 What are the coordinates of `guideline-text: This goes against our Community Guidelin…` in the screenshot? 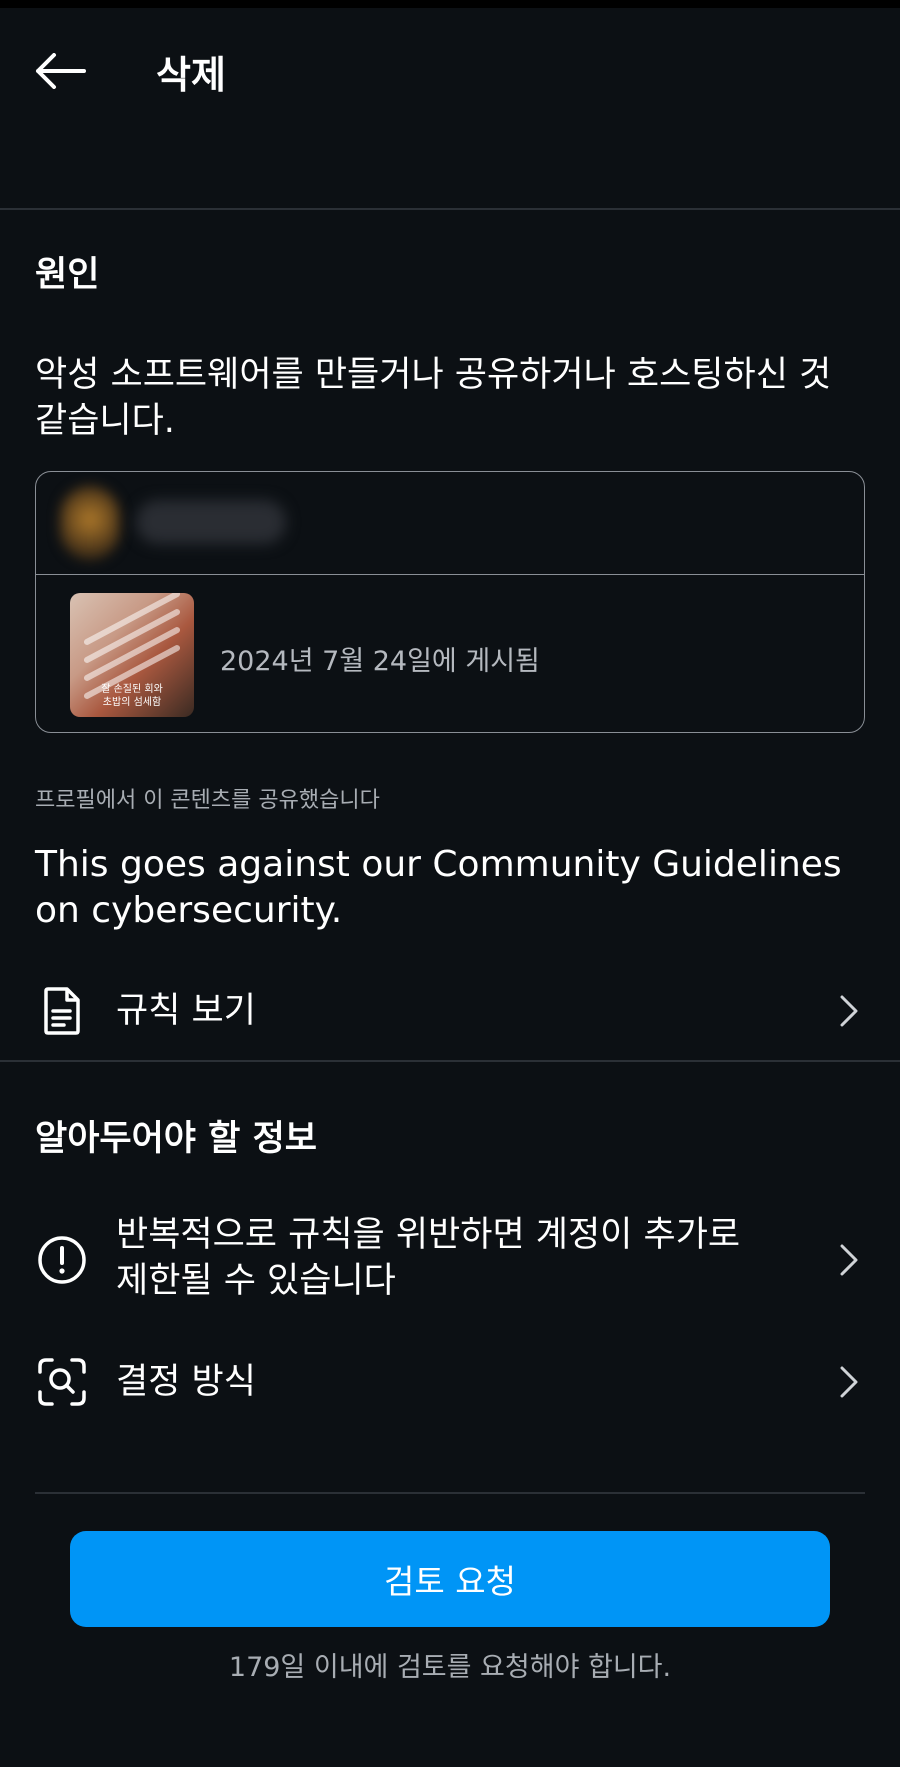 It's located at (438, 887).